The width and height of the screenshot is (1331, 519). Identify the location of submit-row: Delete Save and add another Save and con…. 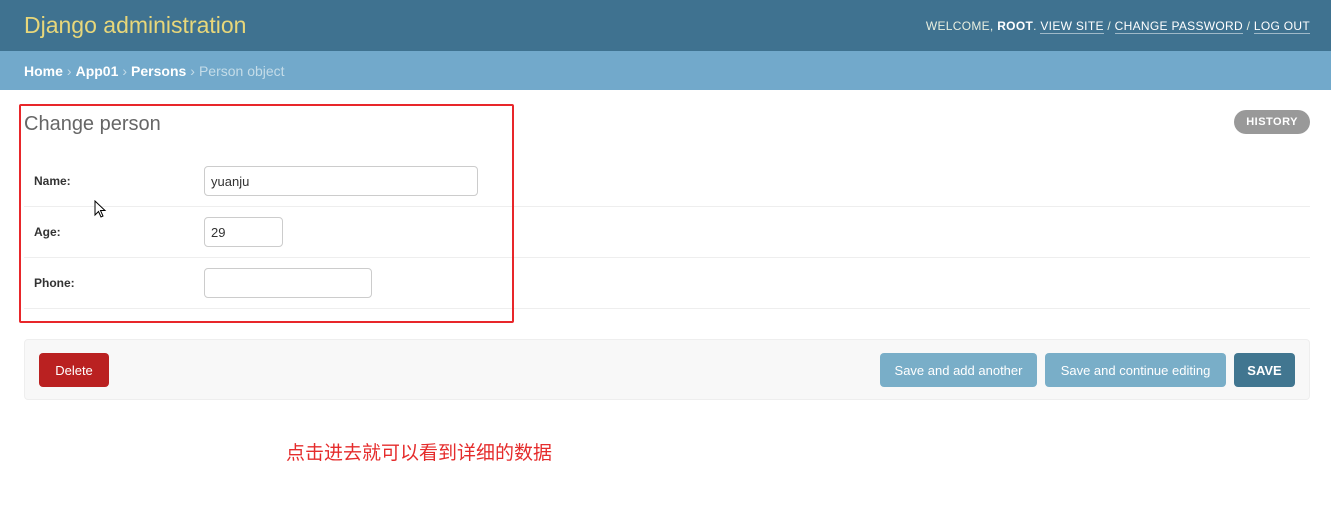
(667, 369).